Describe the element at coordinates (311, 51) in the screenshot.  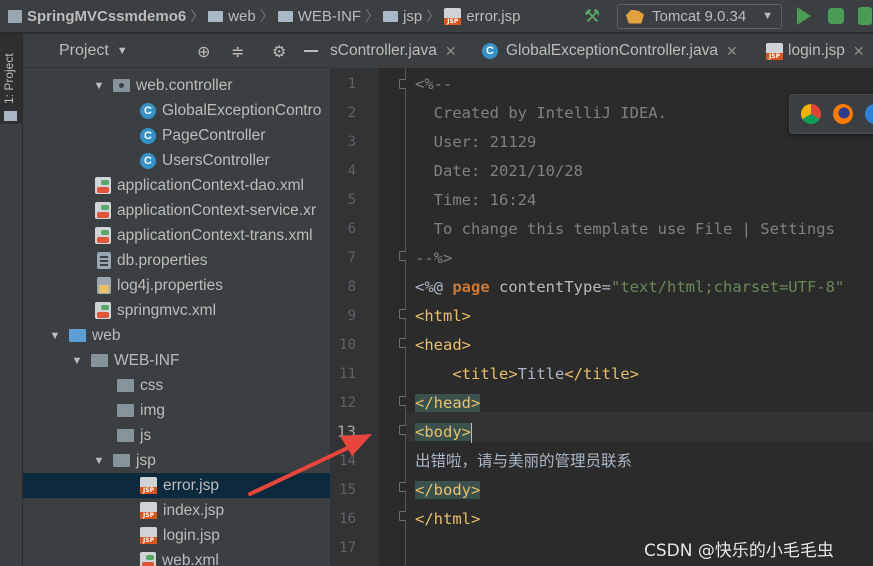
I see `hide-panel-icon` at that location.